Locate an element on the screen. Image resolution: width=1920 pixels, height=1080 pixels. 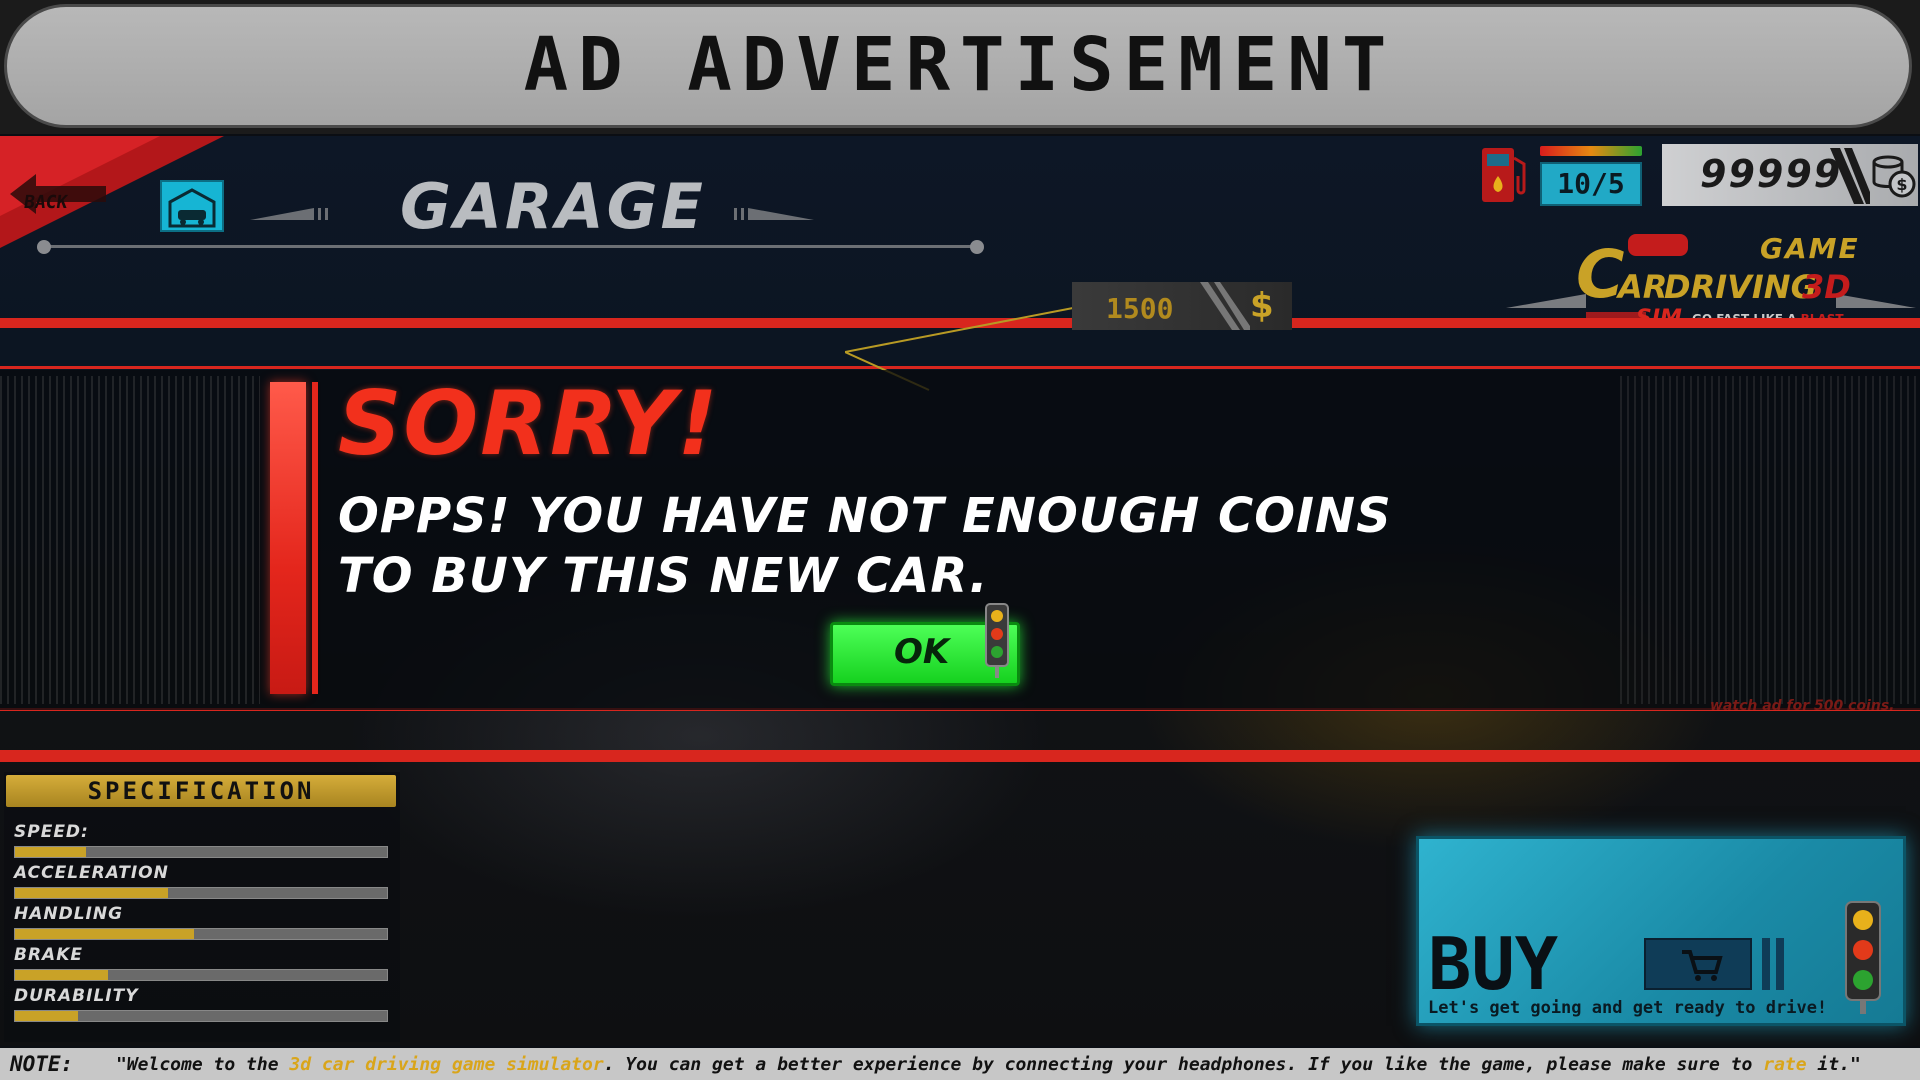
buy-button-label: BUY is located at coordinates (1493, 964).